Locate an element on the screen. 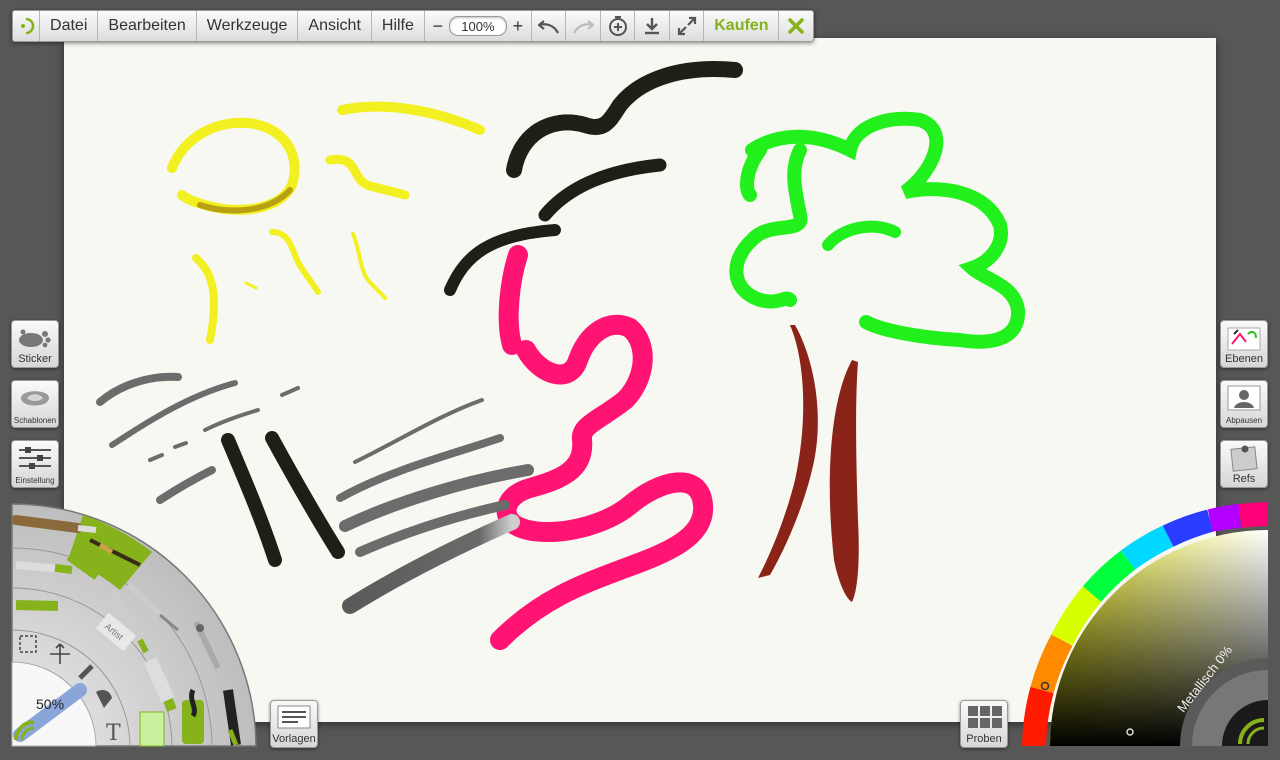 The width and height of the screenshot is (1280, 760). menu-hilfe: Hilfe is located at coordinates (398, 26).